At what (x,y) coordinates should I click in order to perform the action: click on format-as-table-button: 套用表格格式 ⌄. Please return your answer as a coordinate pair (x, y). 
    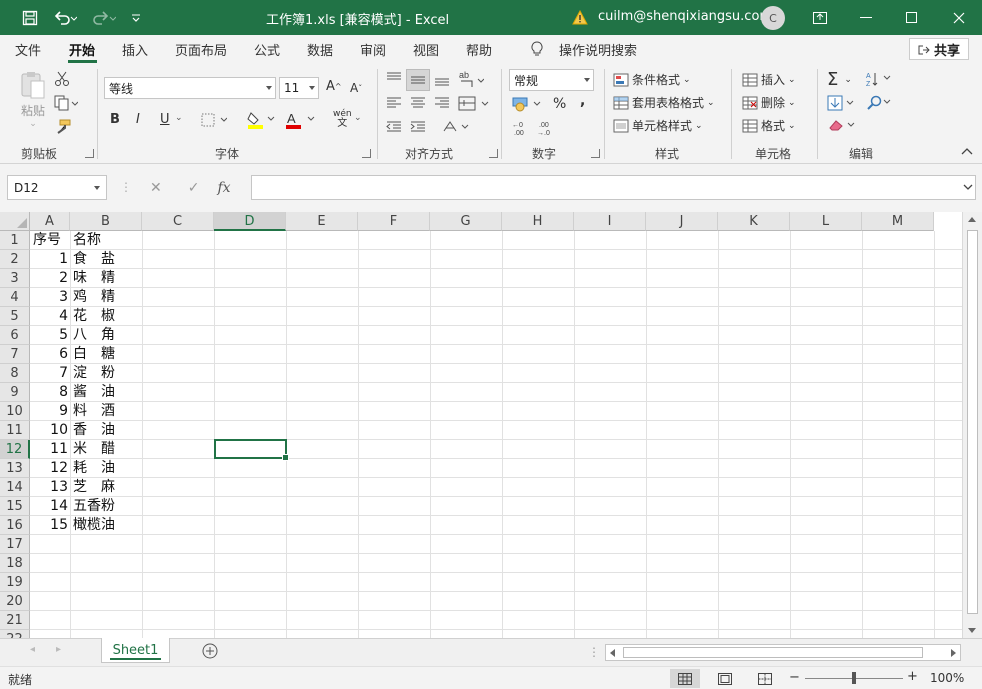
    Looking at the image, I should click on (664, 102).